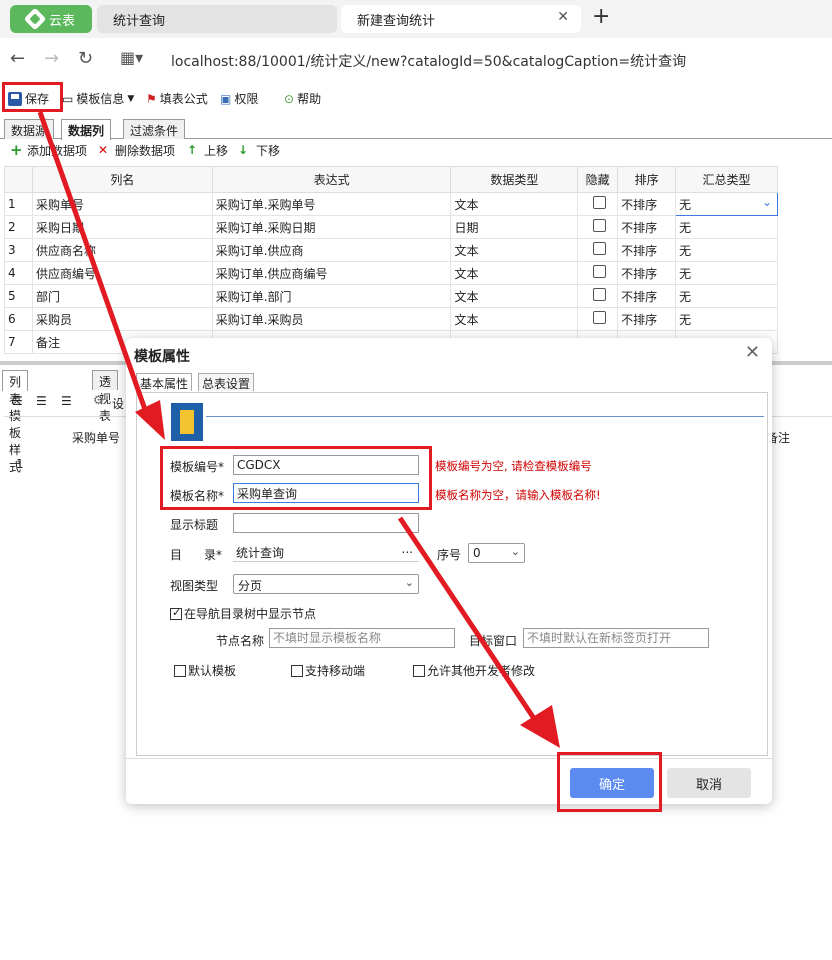 This screenshot has width=832, height=960. Describe the element at coordinates (51, 58) in the screenshot. I see `forward-icon: →` at that location.